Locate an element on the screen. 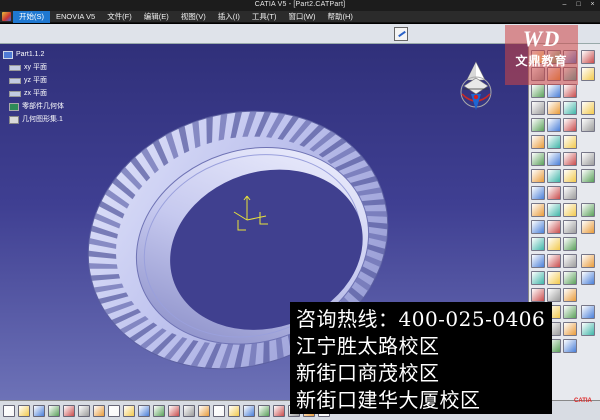 The height and width of the screenshot is (420, 600). menu-insert: 插入(I) is located at coordinates (229, 17).